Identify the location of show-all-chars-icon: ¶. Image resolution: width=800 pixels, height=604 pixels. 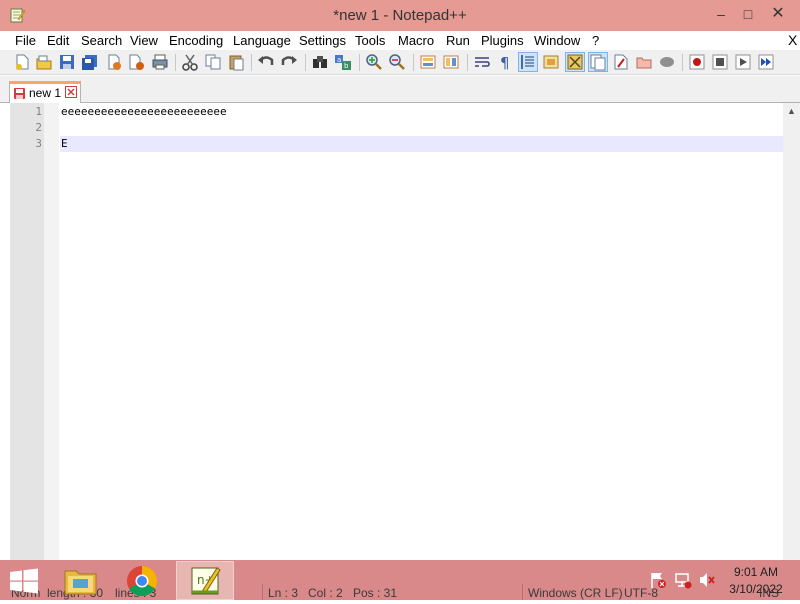
(505, 62).